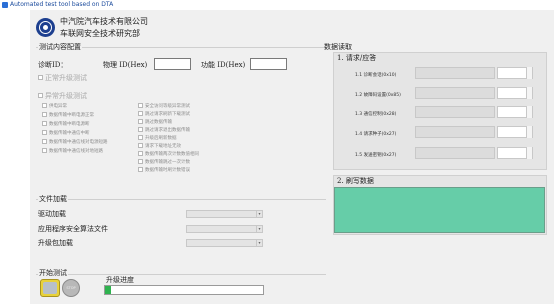 The image size is (554, 304). I want to click on physical-id-input, so click(172, 64).